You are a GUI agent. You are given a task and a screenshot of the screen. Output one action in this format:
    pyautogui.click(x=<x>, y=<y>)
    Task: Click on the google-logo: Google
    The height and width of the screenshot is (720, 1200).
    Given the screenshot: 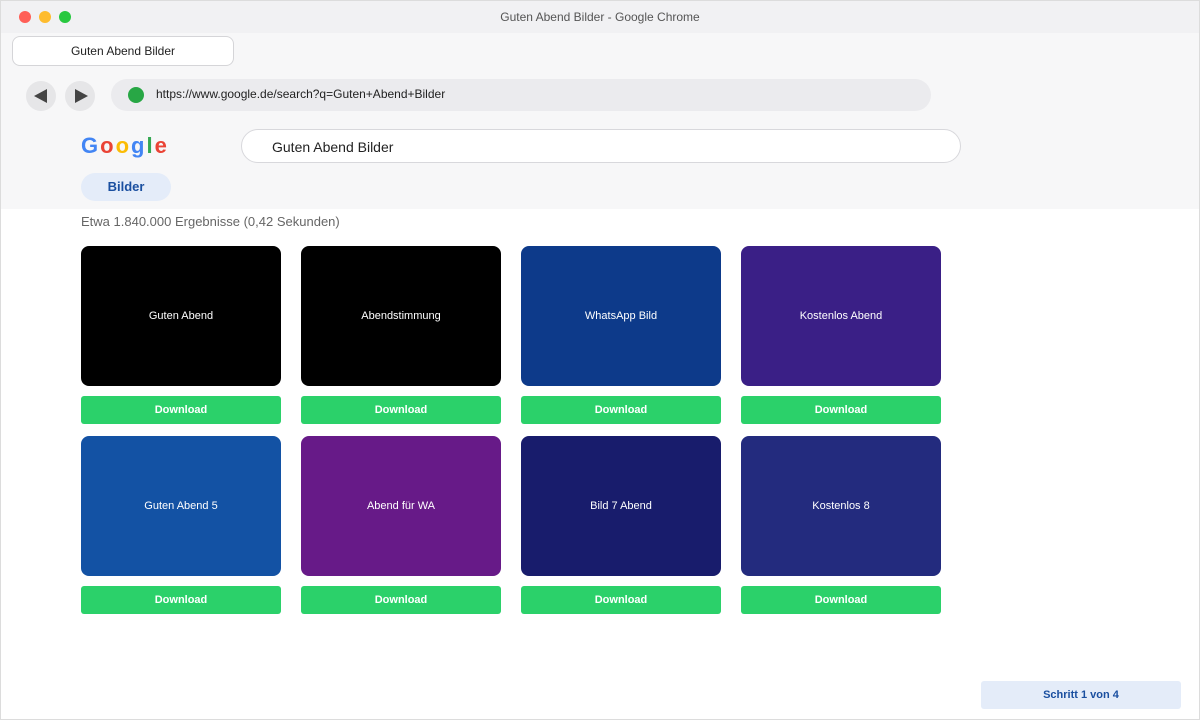 What is the action you would take?
    pyautogui.click(x=125, y=146)
    